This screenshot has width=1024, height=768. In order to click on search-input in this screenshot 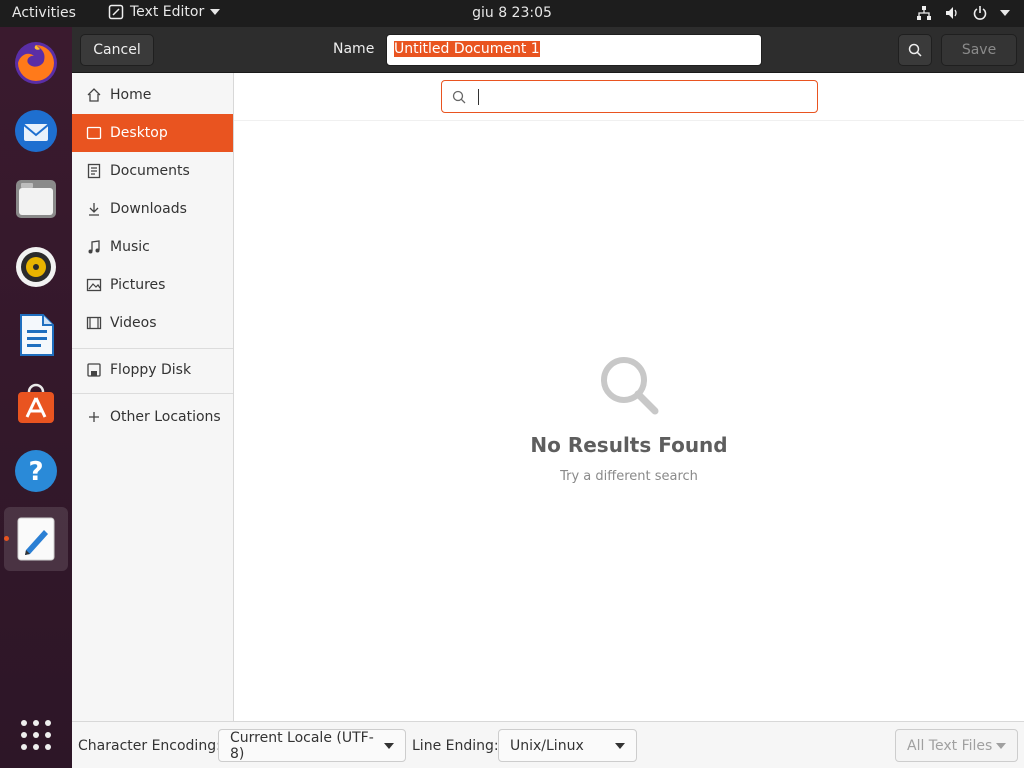, I will do `click(629, 96)`.